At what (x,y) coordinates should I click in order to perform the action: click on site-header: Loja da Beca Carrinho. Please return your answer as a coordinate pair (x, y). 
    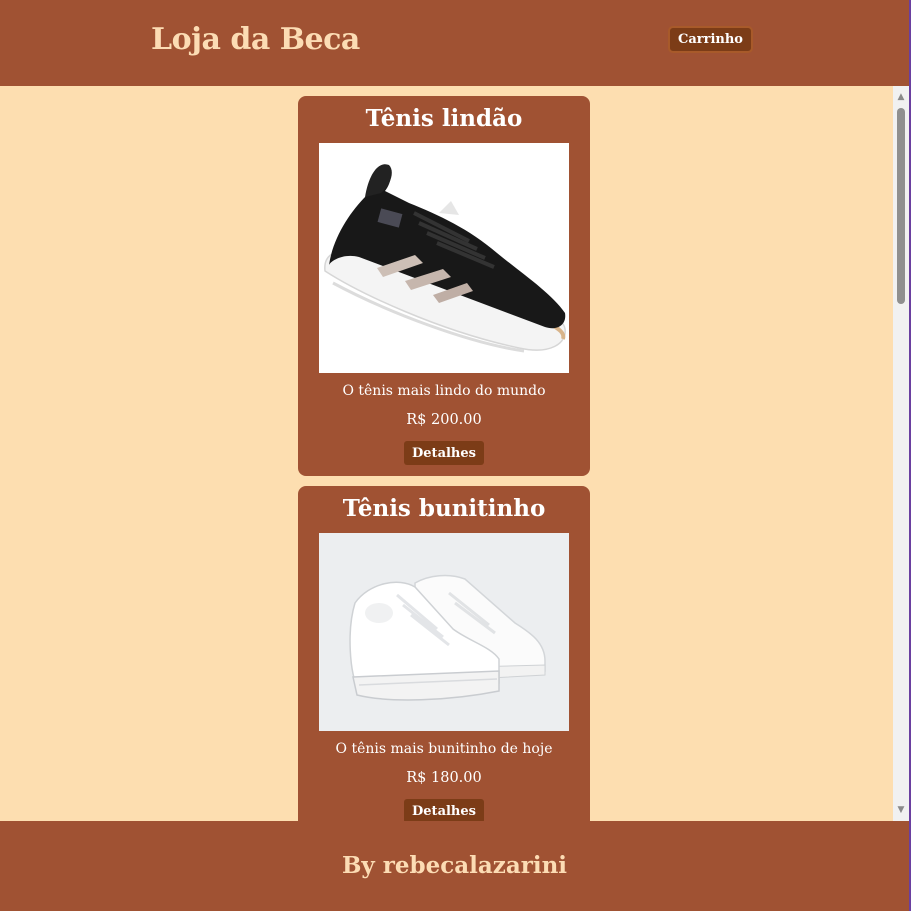
    Looking at the image, I should click on (454, 43).